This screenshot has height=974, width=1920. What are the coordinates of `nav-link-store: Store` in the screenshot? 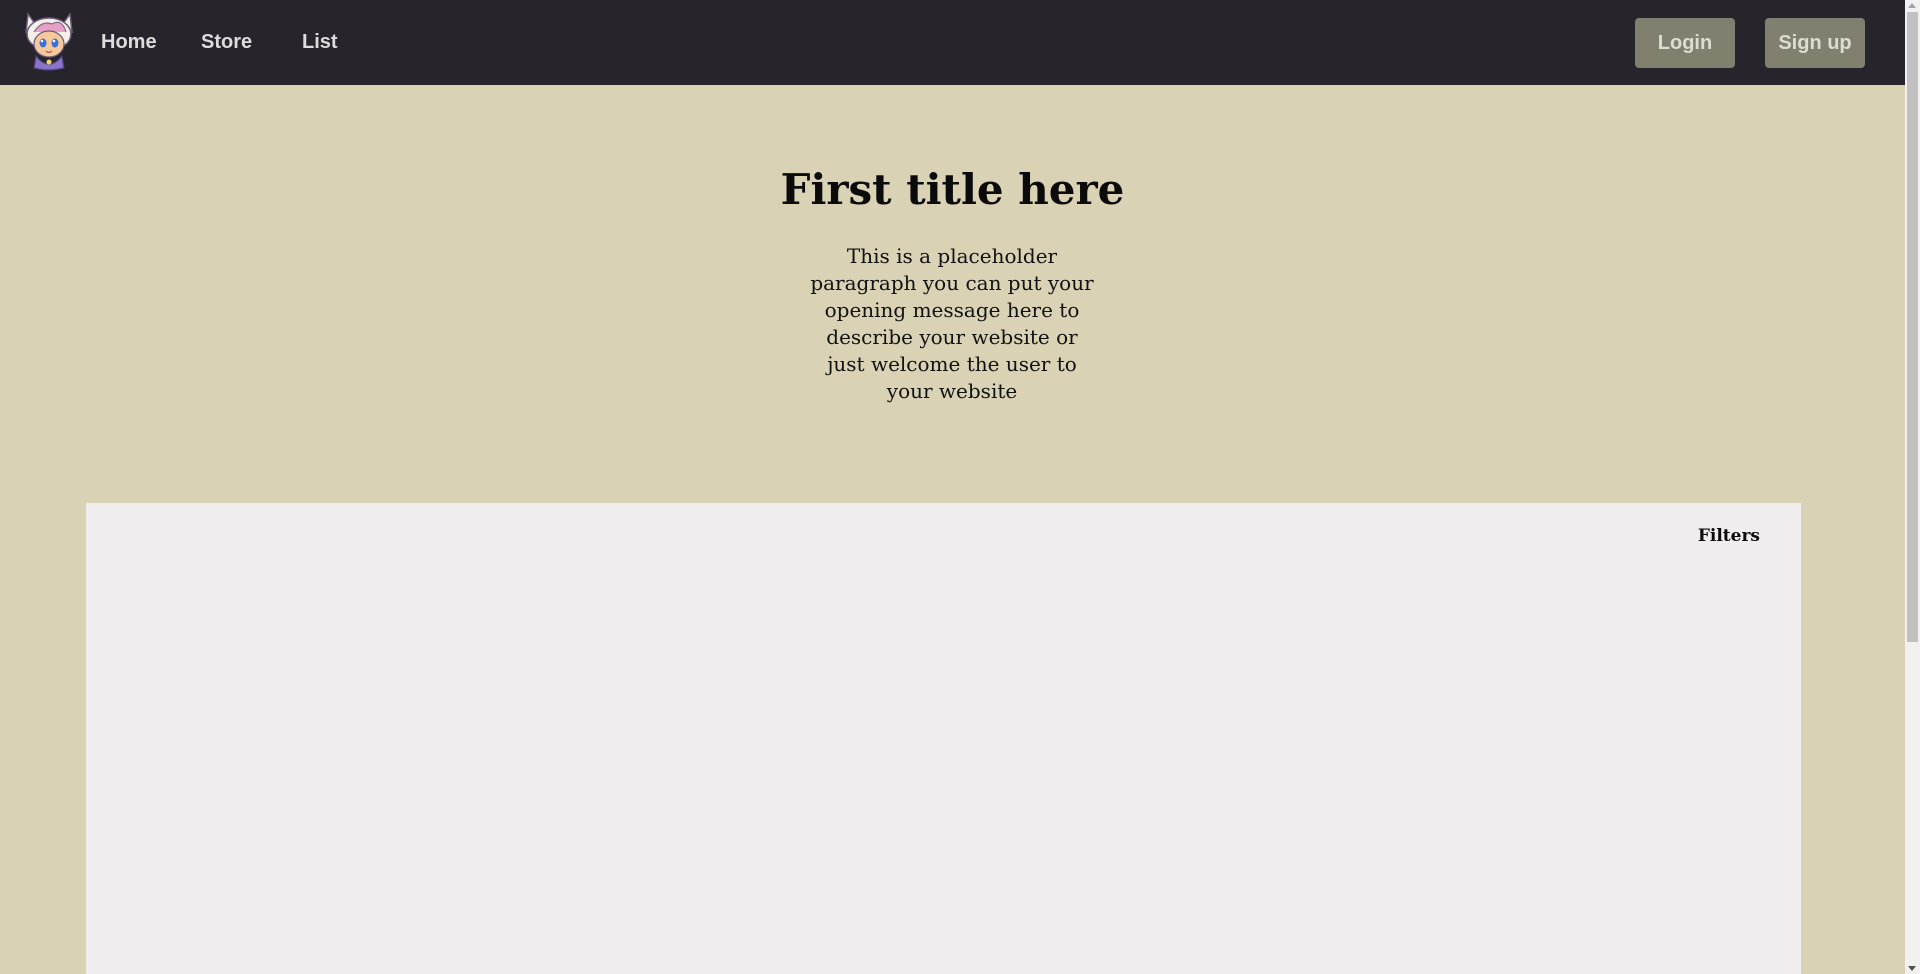 It's located at (226, 42).